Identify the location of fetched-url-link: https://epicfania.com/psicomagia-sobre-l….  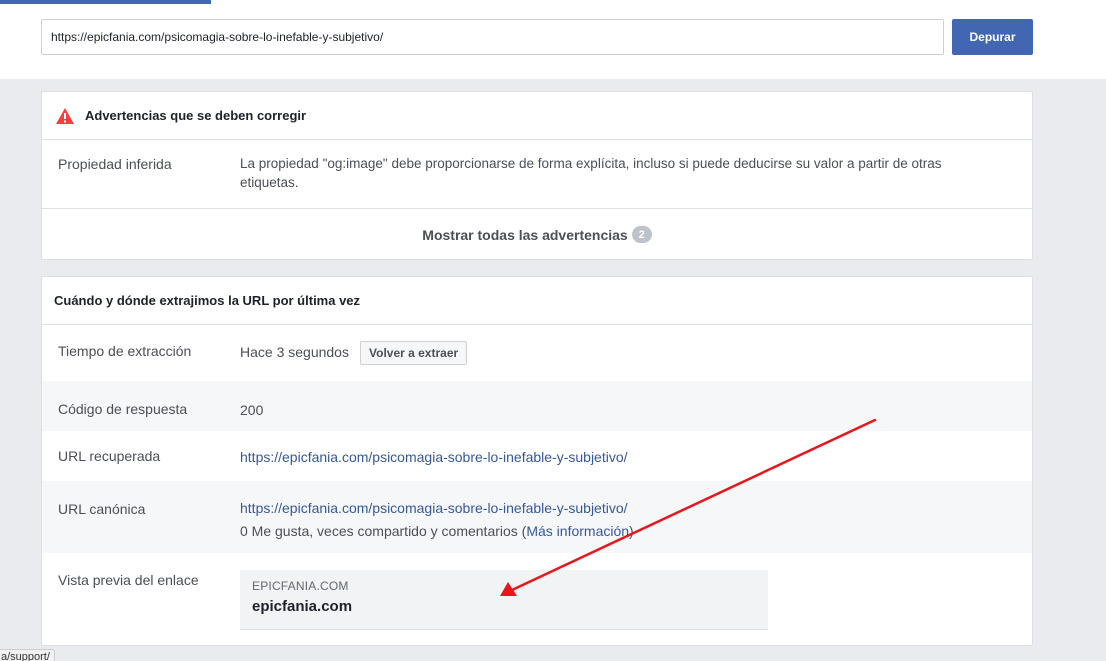
(434, 457).